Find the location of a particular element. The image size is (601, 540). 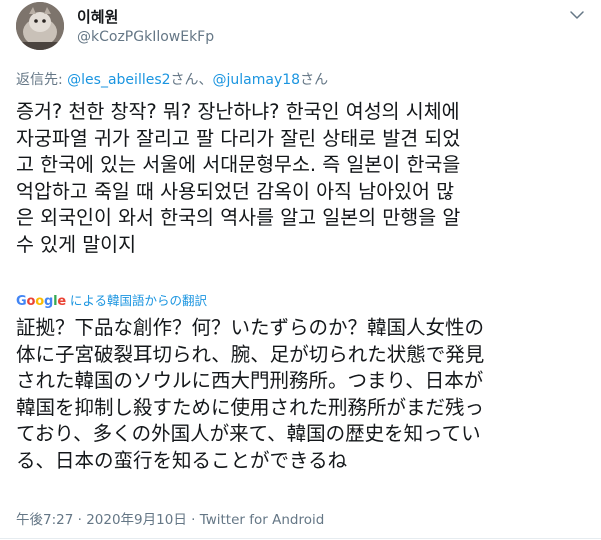

translated-by: Google による韓国語からの翻訳 is located at coordinates (111, 299).